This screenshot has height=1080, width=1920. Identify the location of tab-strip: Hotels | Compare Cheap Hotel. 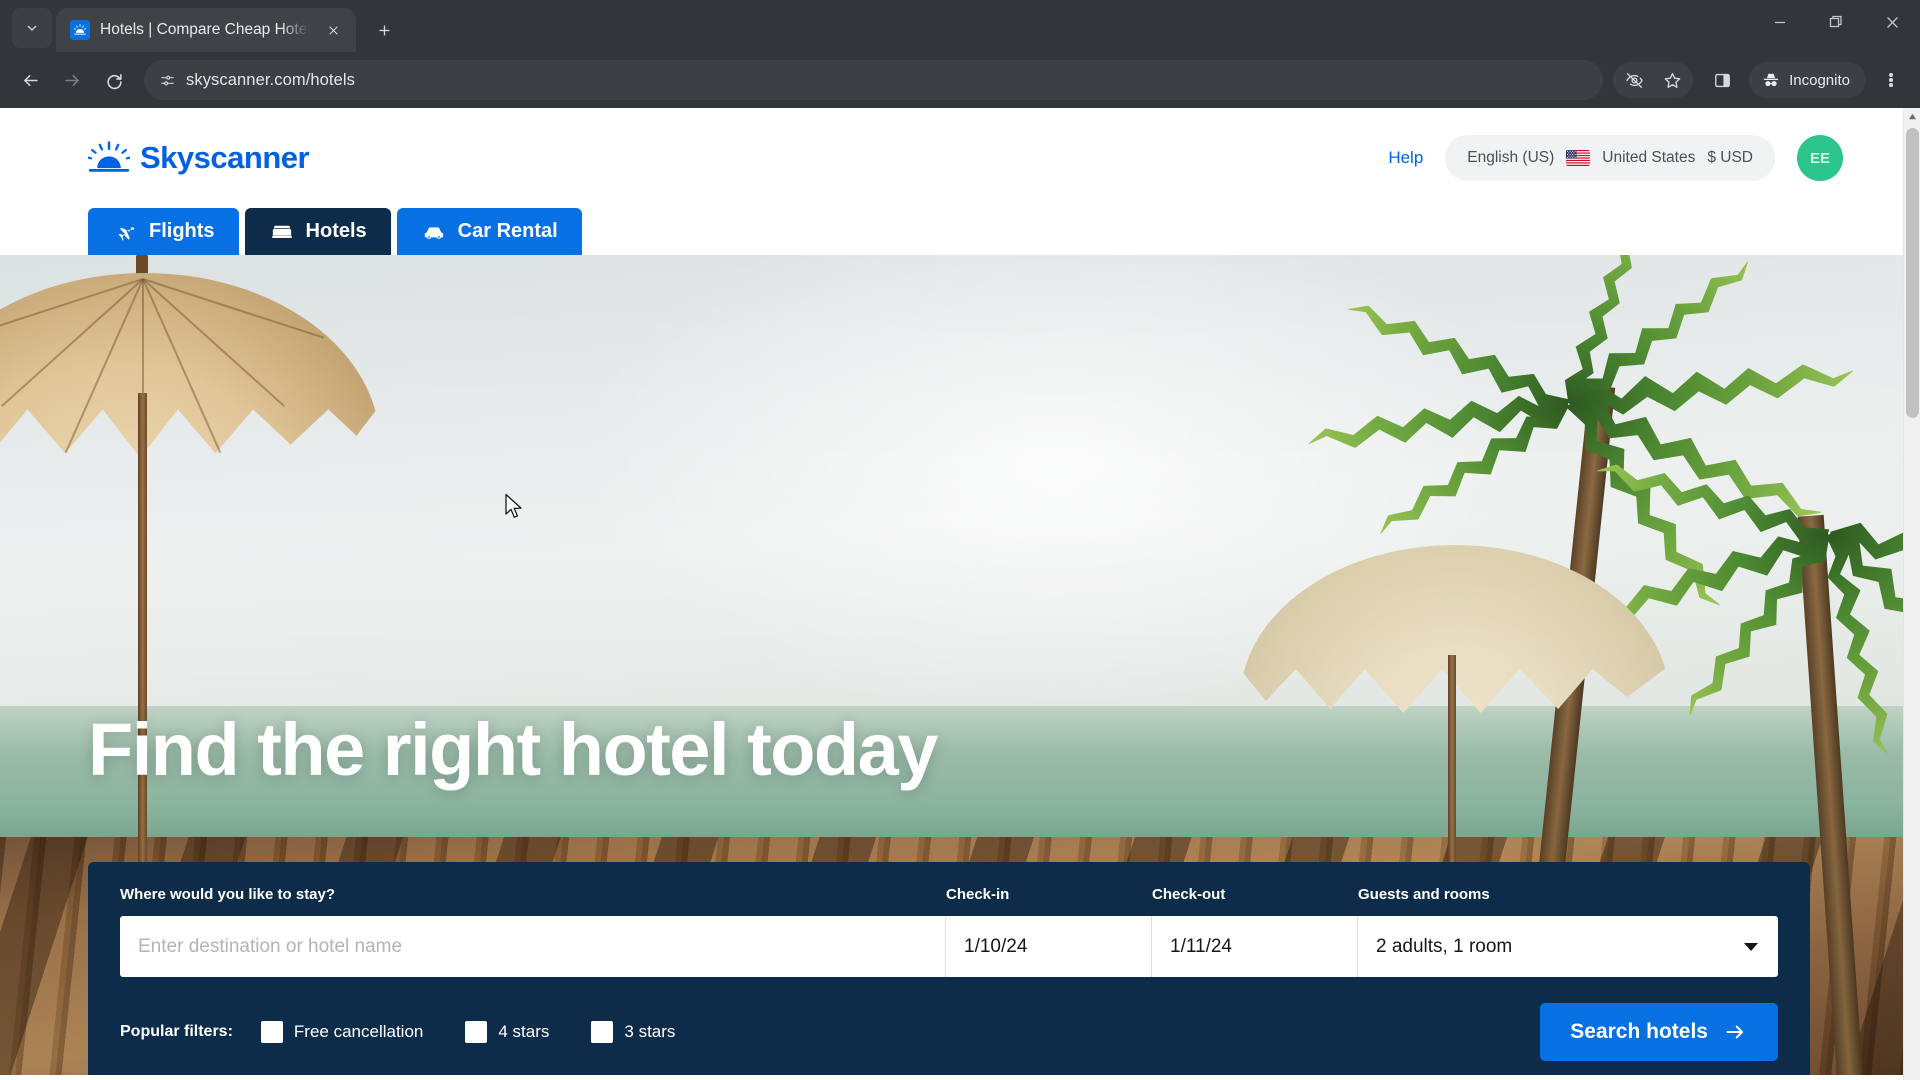
(960, 26).